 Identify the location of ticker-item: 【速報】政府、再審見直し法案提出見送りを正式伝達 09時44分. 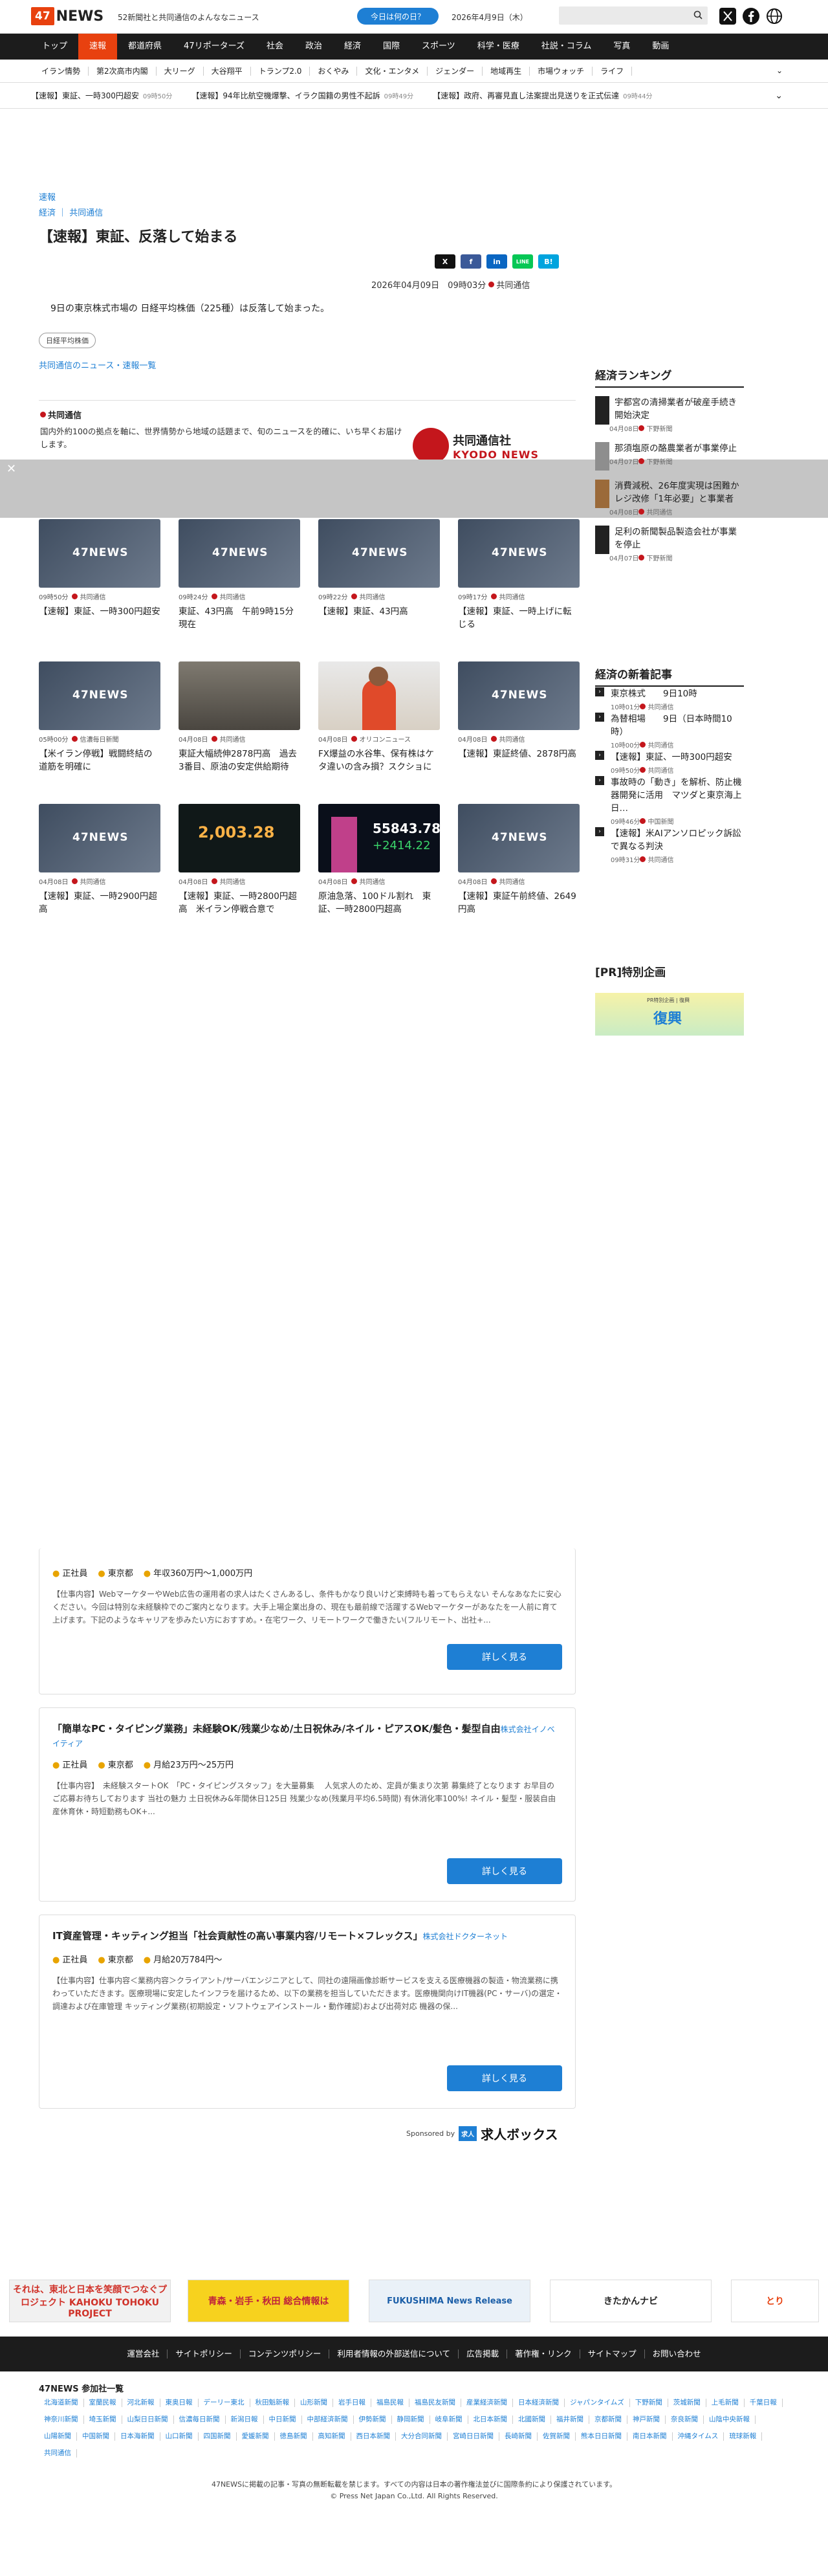
(542, 95).